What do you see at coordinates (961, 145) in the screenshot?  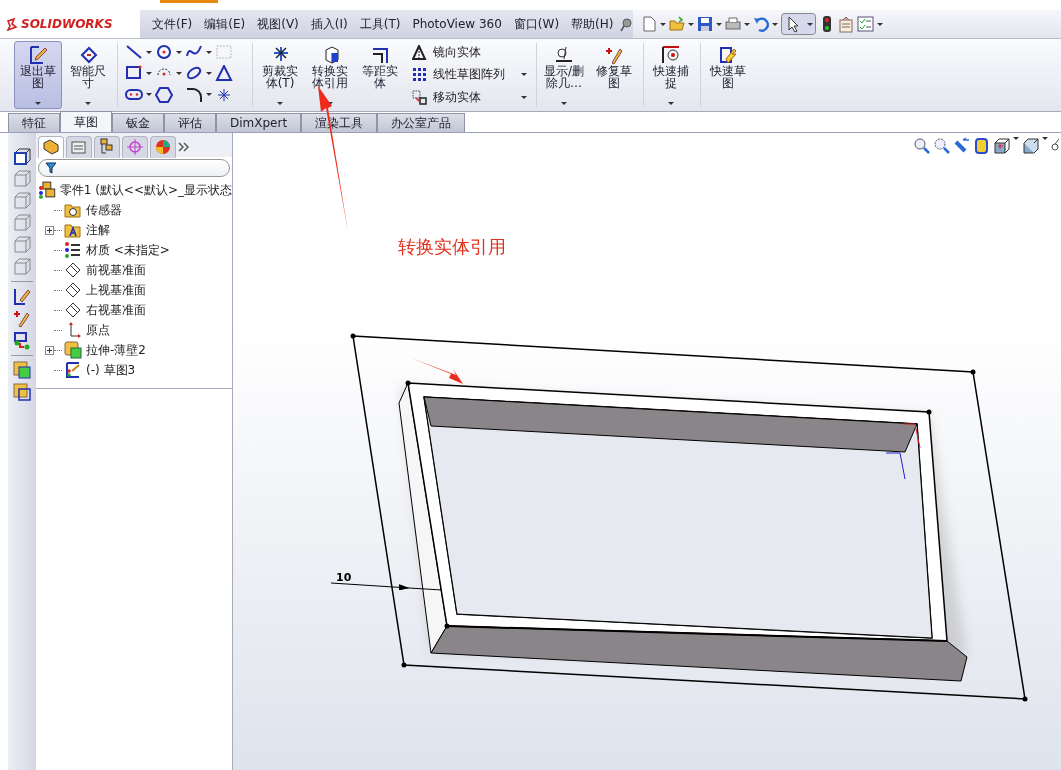 I see `previous-view-icon` at bounding box center [961, 145].